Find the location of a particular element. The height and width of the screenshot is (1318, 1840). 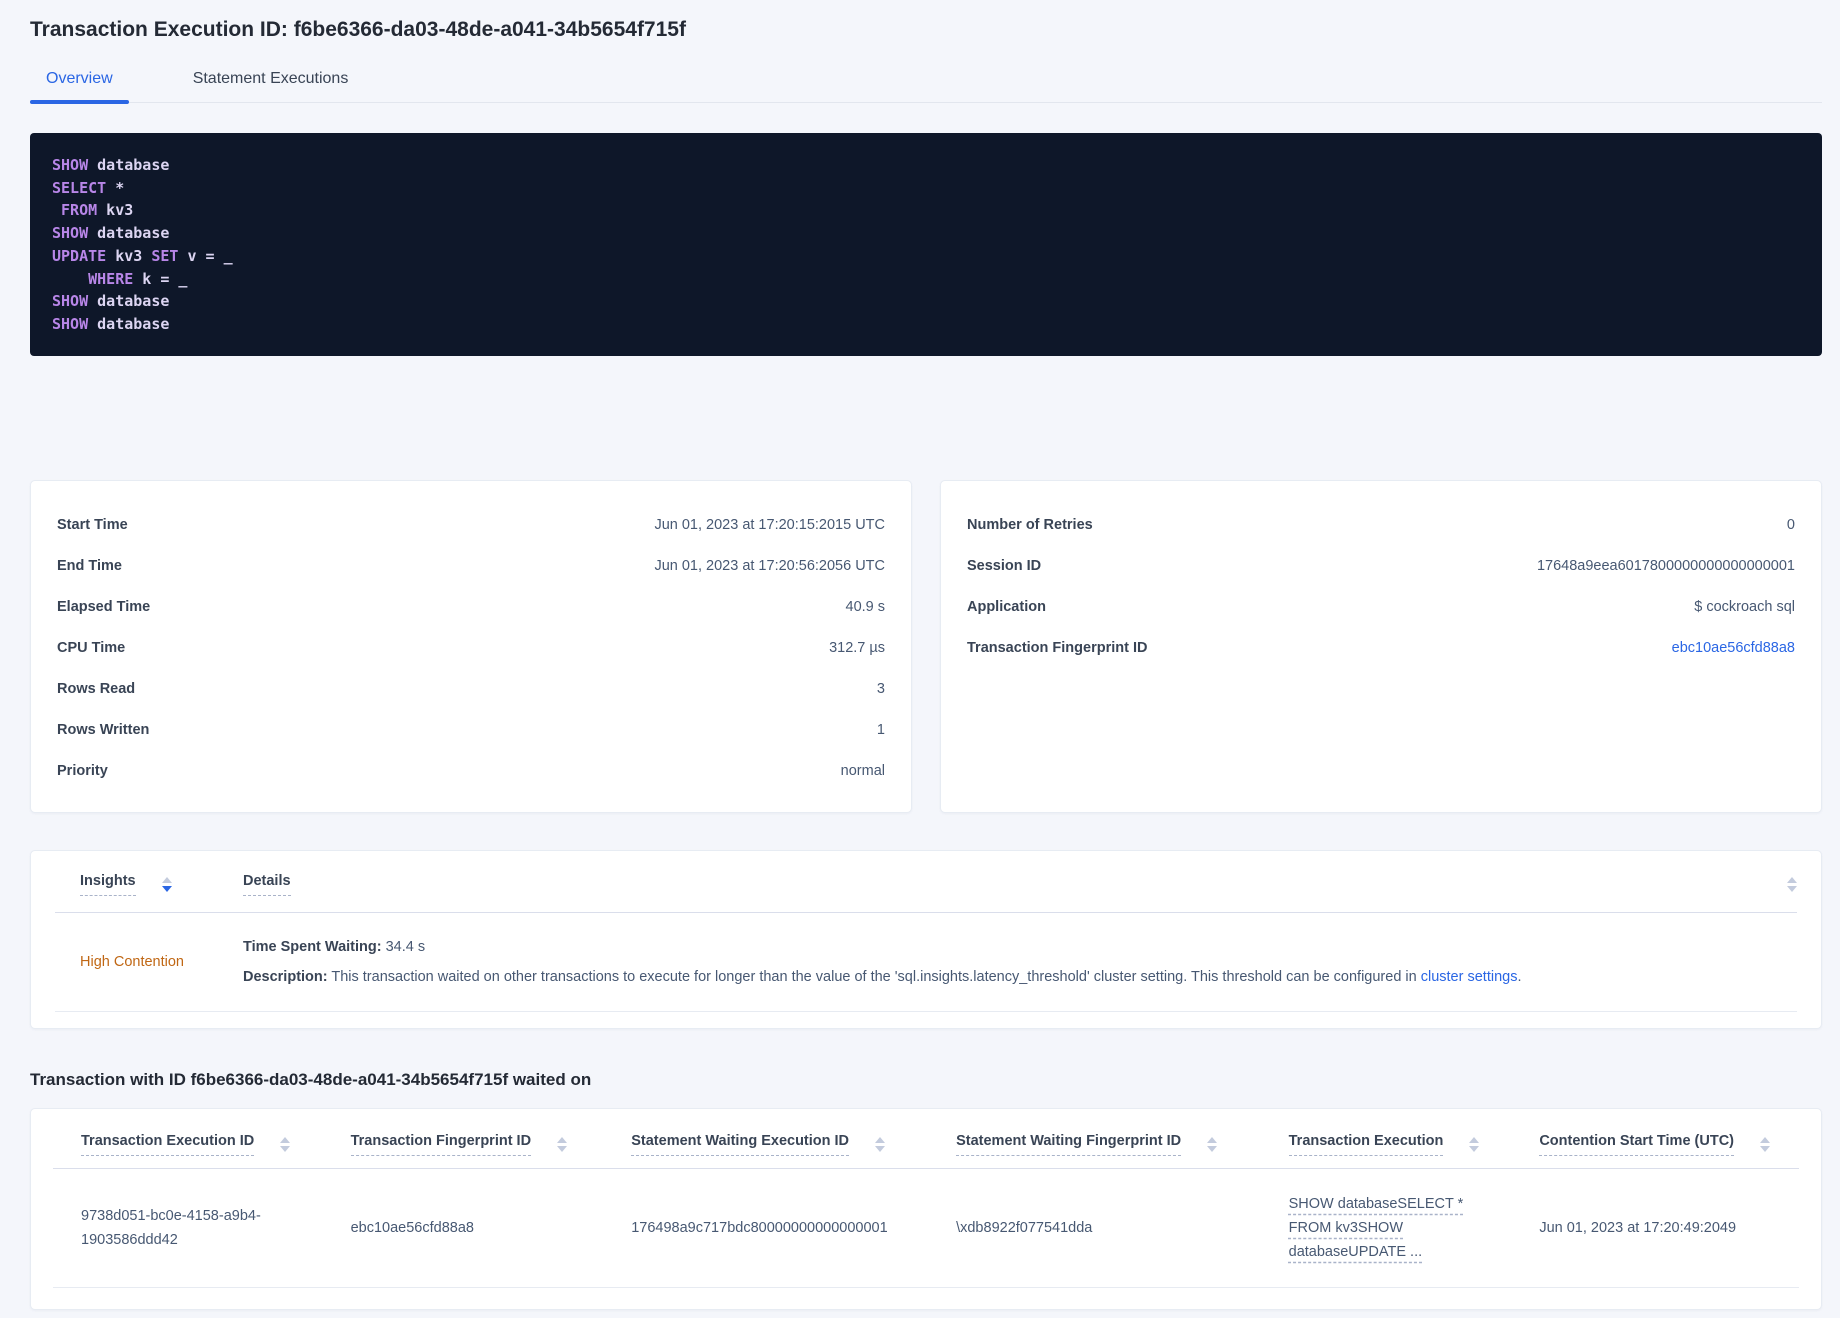

sql-line: WHERE k = _ is located at coordinates (138, 278).